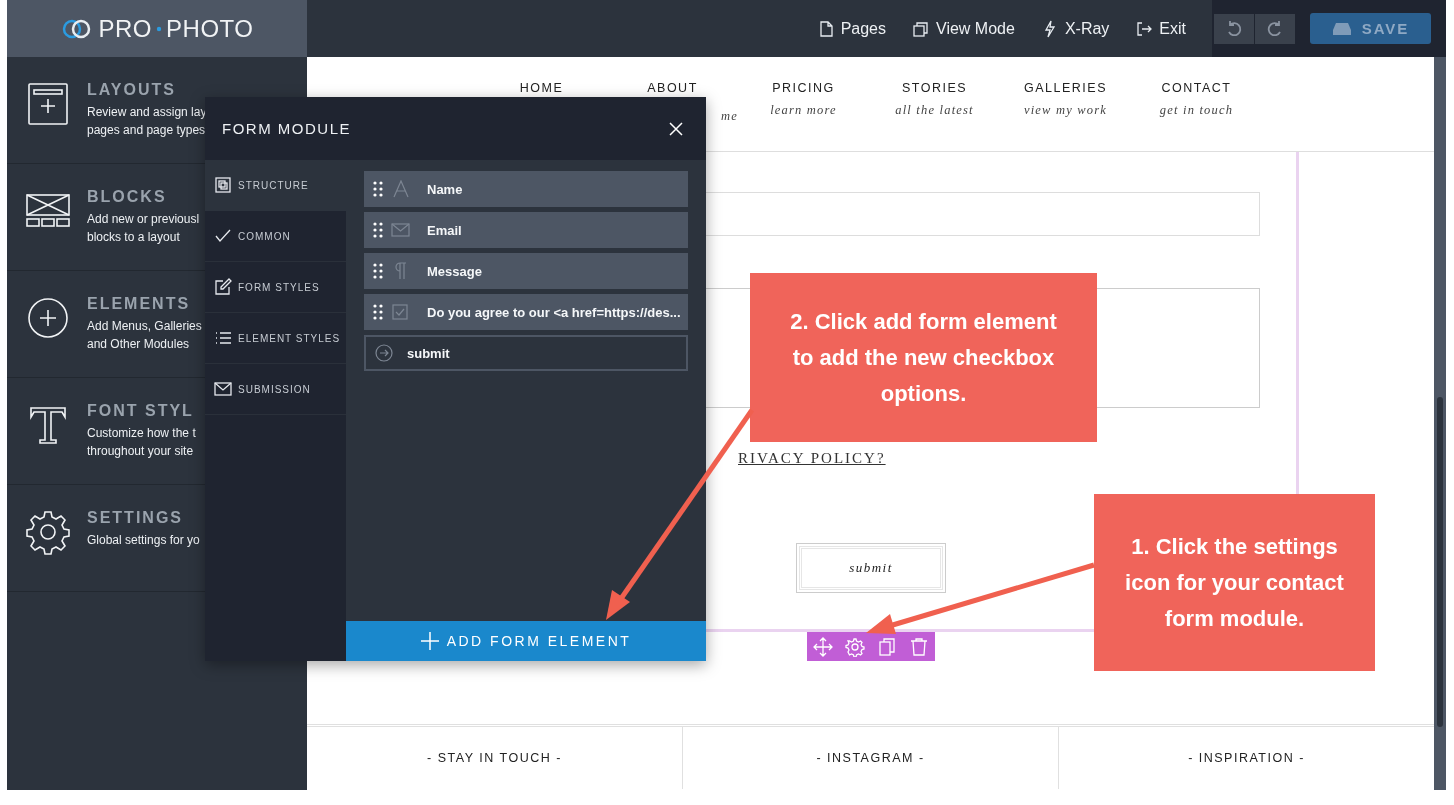  I want to click on nav-subtitle: get in touch, so click(1196, 110).